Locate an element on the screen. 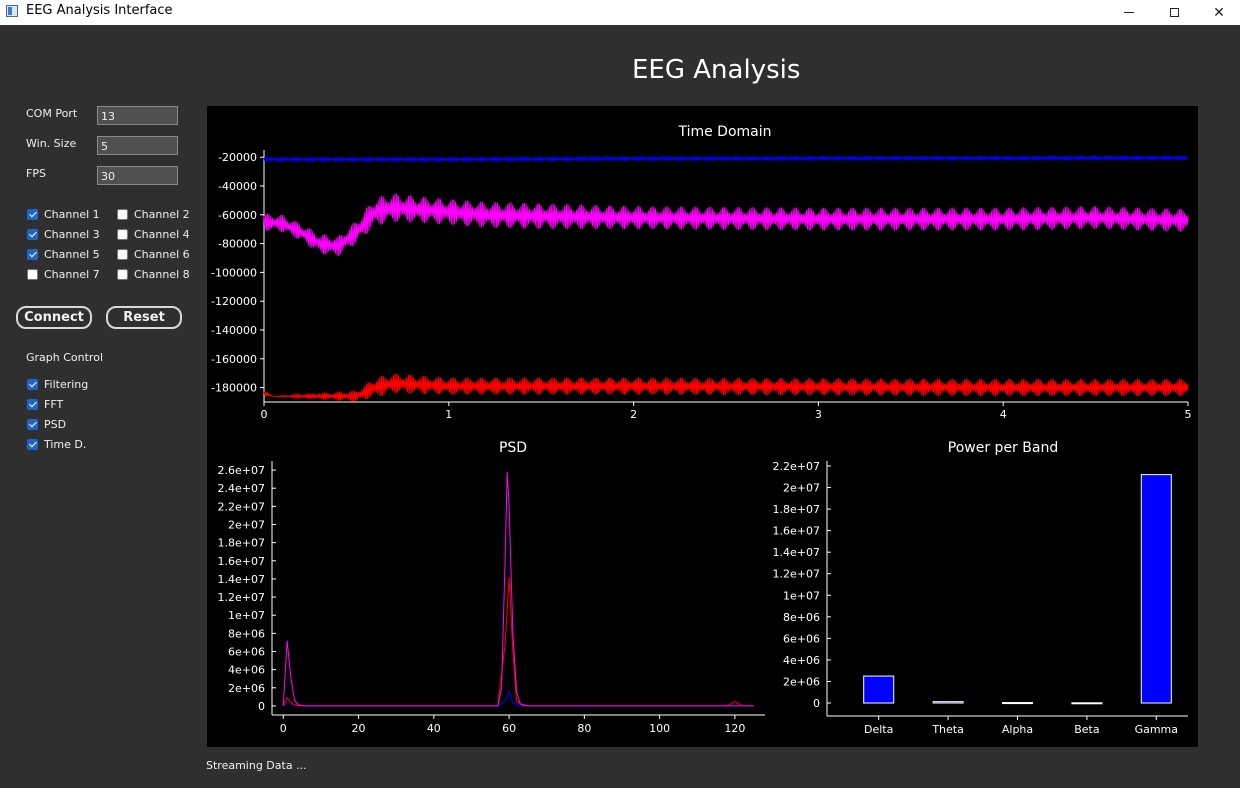 The image size is (1240, 788). filtering-checkbox: Filtering is located at coordinates (57, 384).